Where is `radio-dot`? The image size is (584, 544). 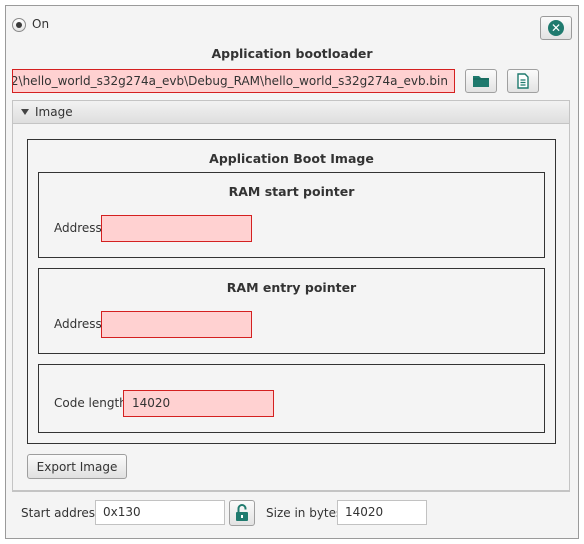
radio-dot is located at coordinates (19, 25).